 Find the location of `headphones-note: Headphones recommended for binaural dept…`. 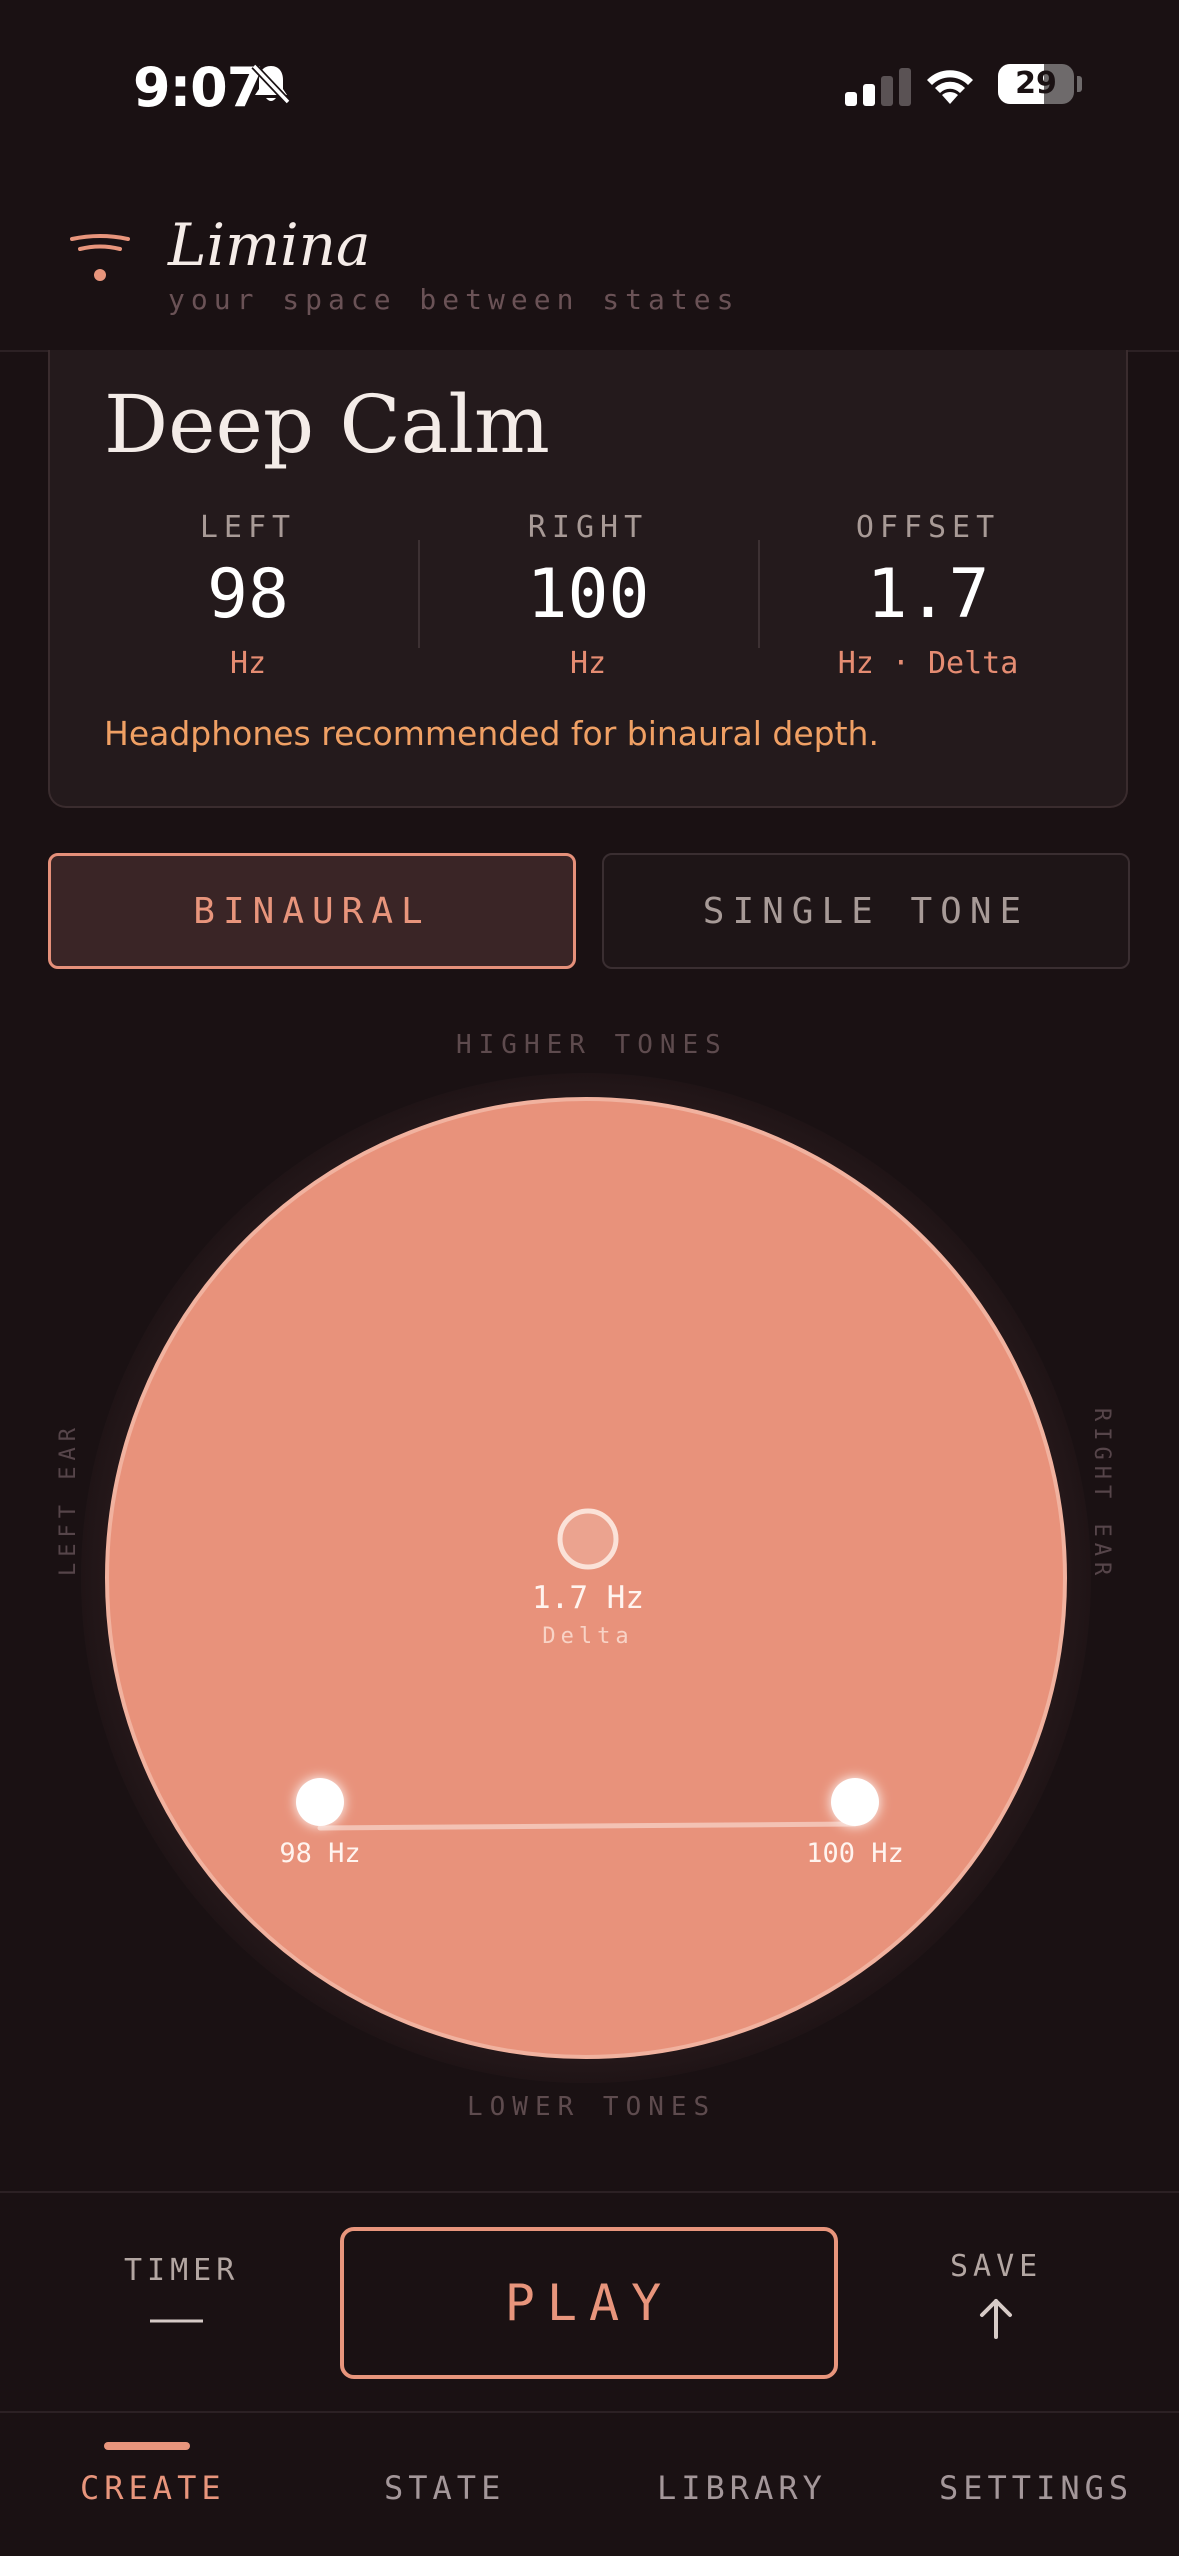

headphones-note: Headphones recommended for binaural dept… is located at coordinates (491, 733).